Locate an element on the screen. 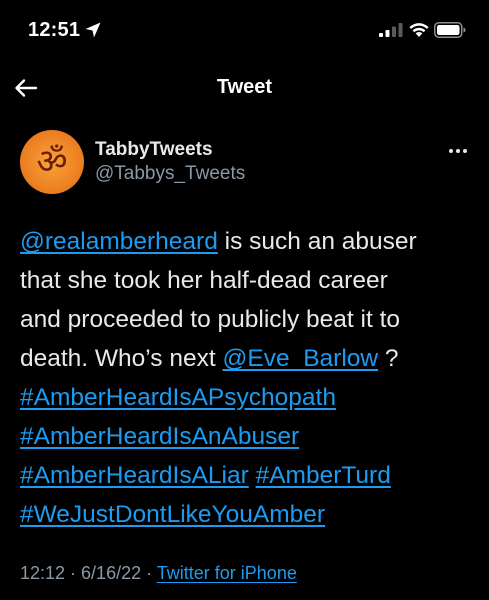 Image resolution: width=489 pixels, height=600 pixels. hashtag-link: #AmberHeardIsALiar is located at coordinates (134, 475).